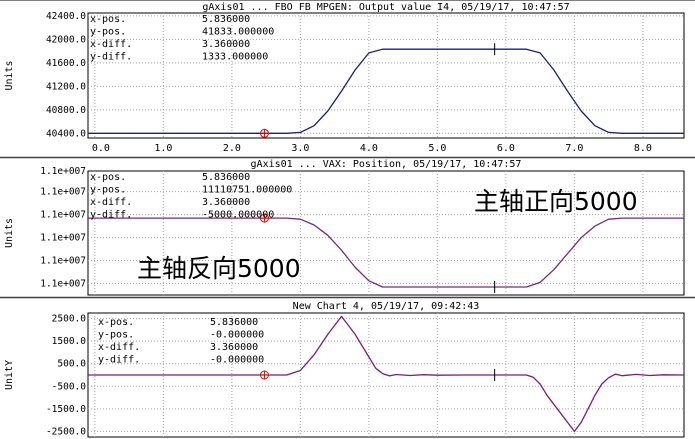 This screenshot has width=695, height=439. What do you see at coordinates (219, 268) in the screenshot?
I see `annotation-reverse: 主轴反向5000` at bounding box center [219, 268].